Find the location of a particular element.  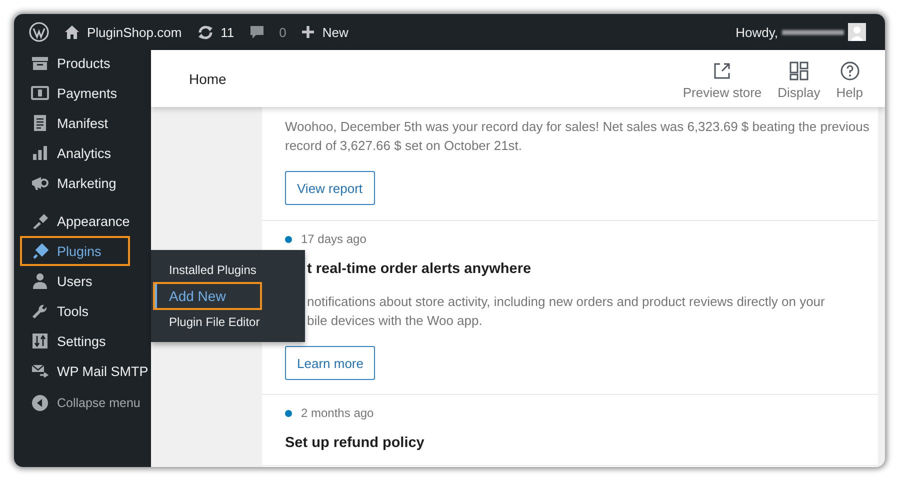

site-link: PluginShop.com is located at coordinates (123, 32).